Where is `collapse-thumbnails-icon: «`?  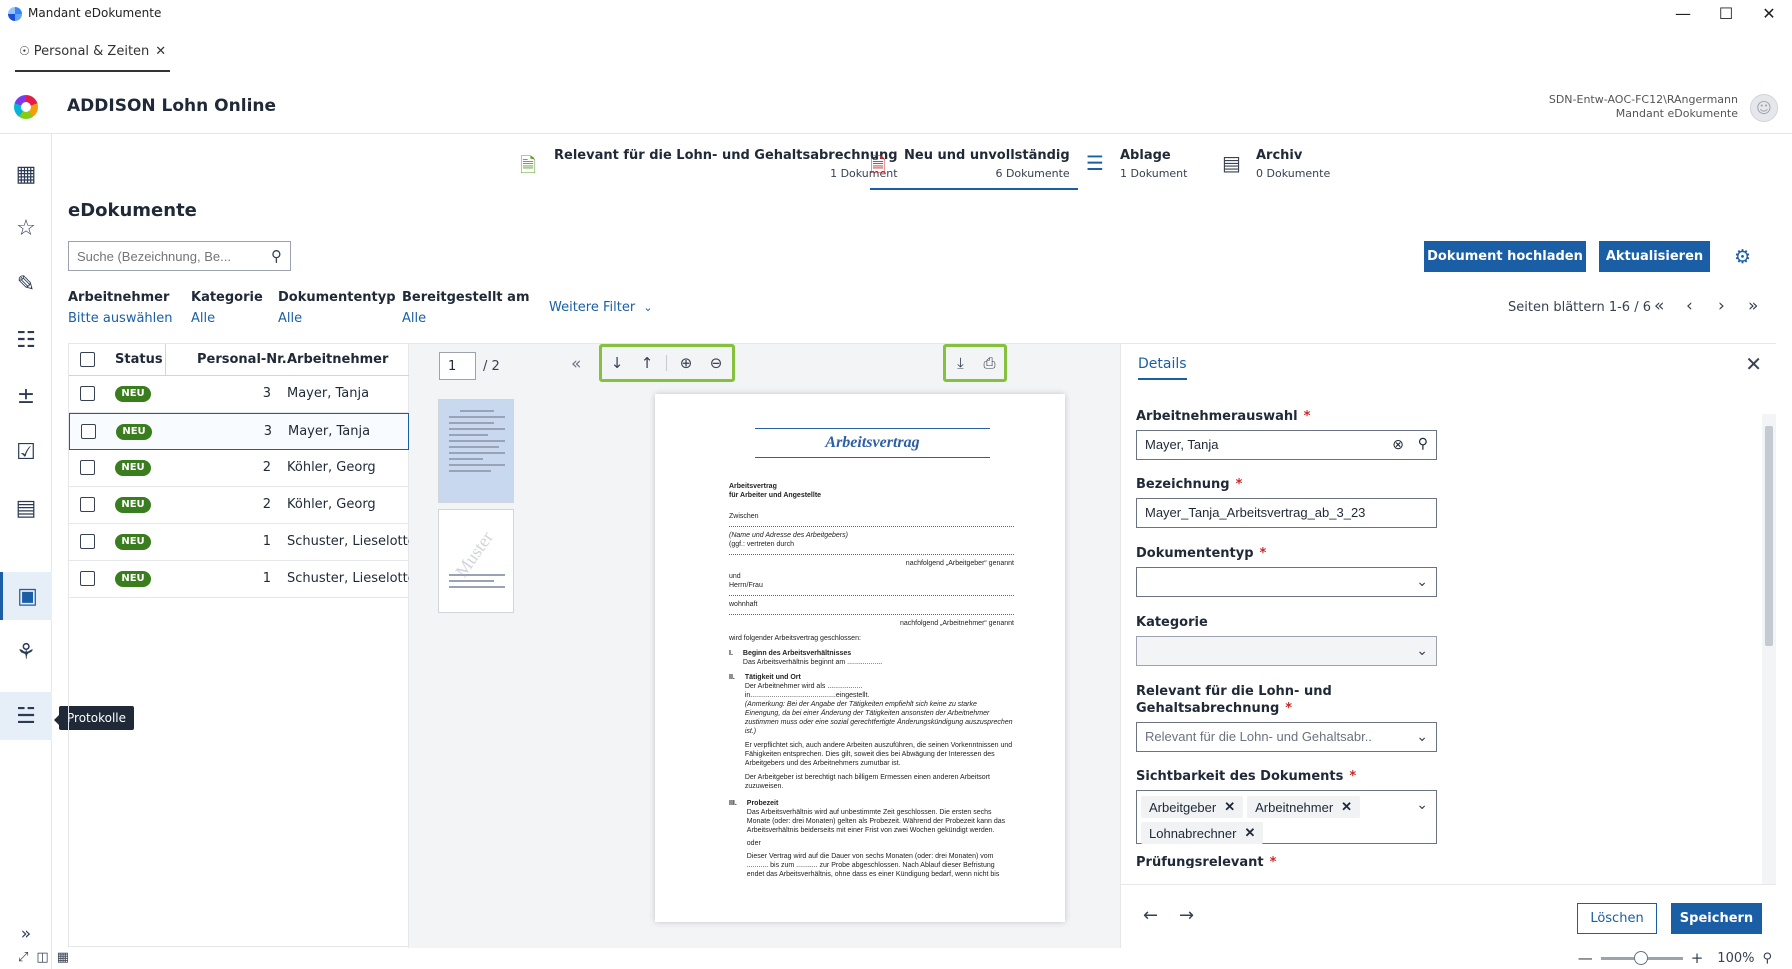
collapse-thumbnails-icon: « is located at coordinates (576, 364).